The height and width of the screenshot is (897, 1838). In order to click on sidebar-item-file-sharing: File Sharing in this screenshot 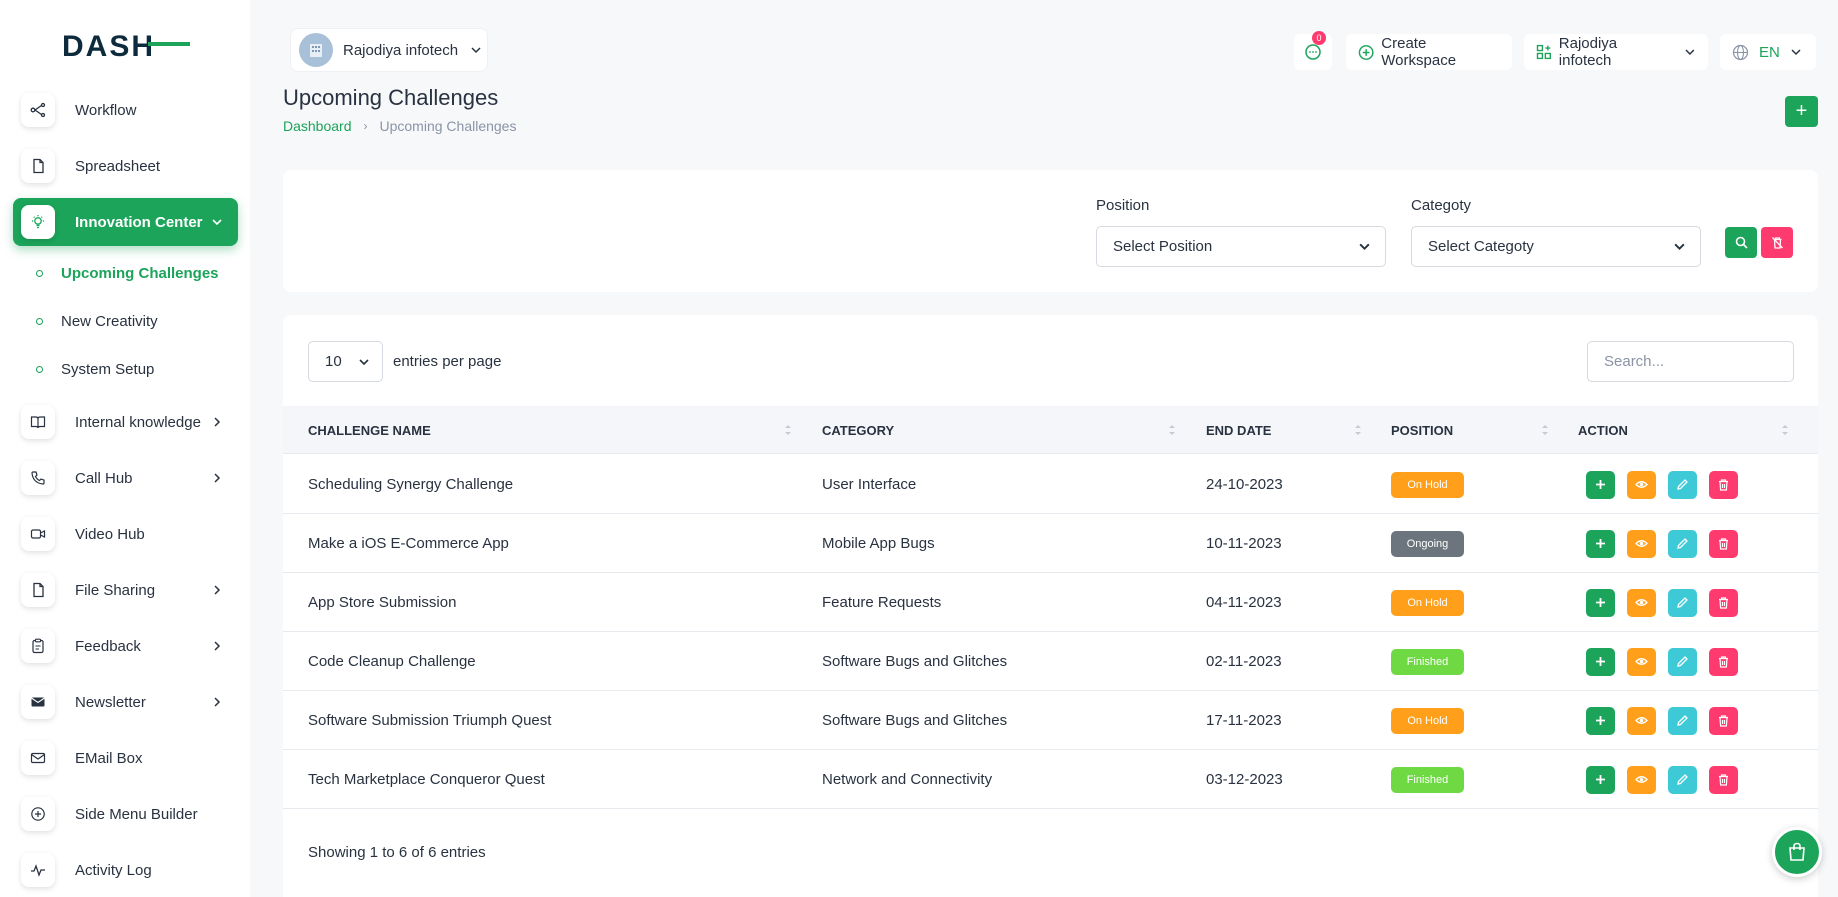, I will do `click(125, 590)`.